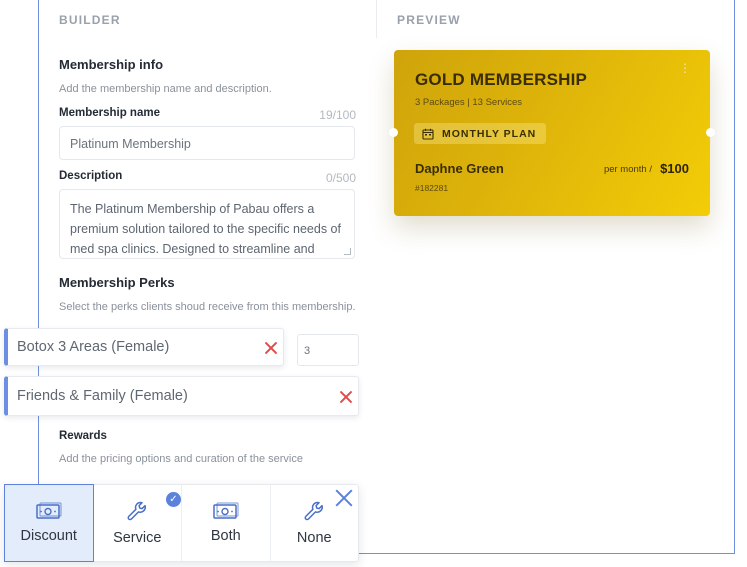 Image resolution: width=747 pixels, height=567 pixels. I want to click on reward-option-label: Both, so click(225, 536).